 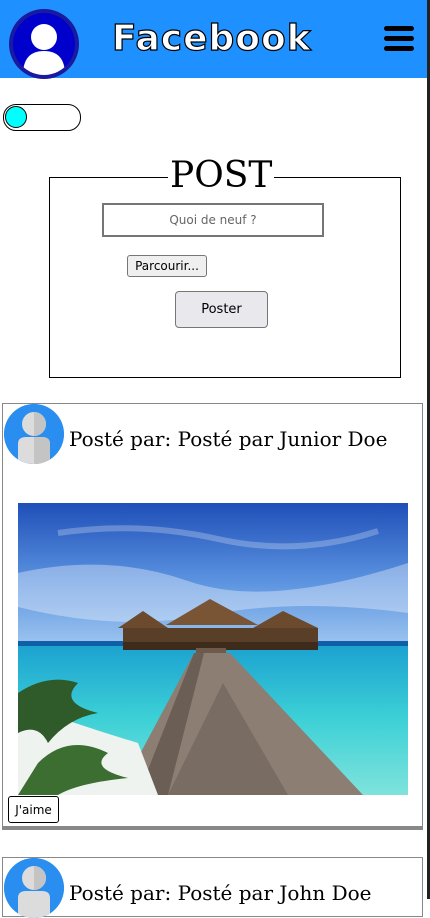 I want to click on toggle-knob, so click(x=16, y=117).